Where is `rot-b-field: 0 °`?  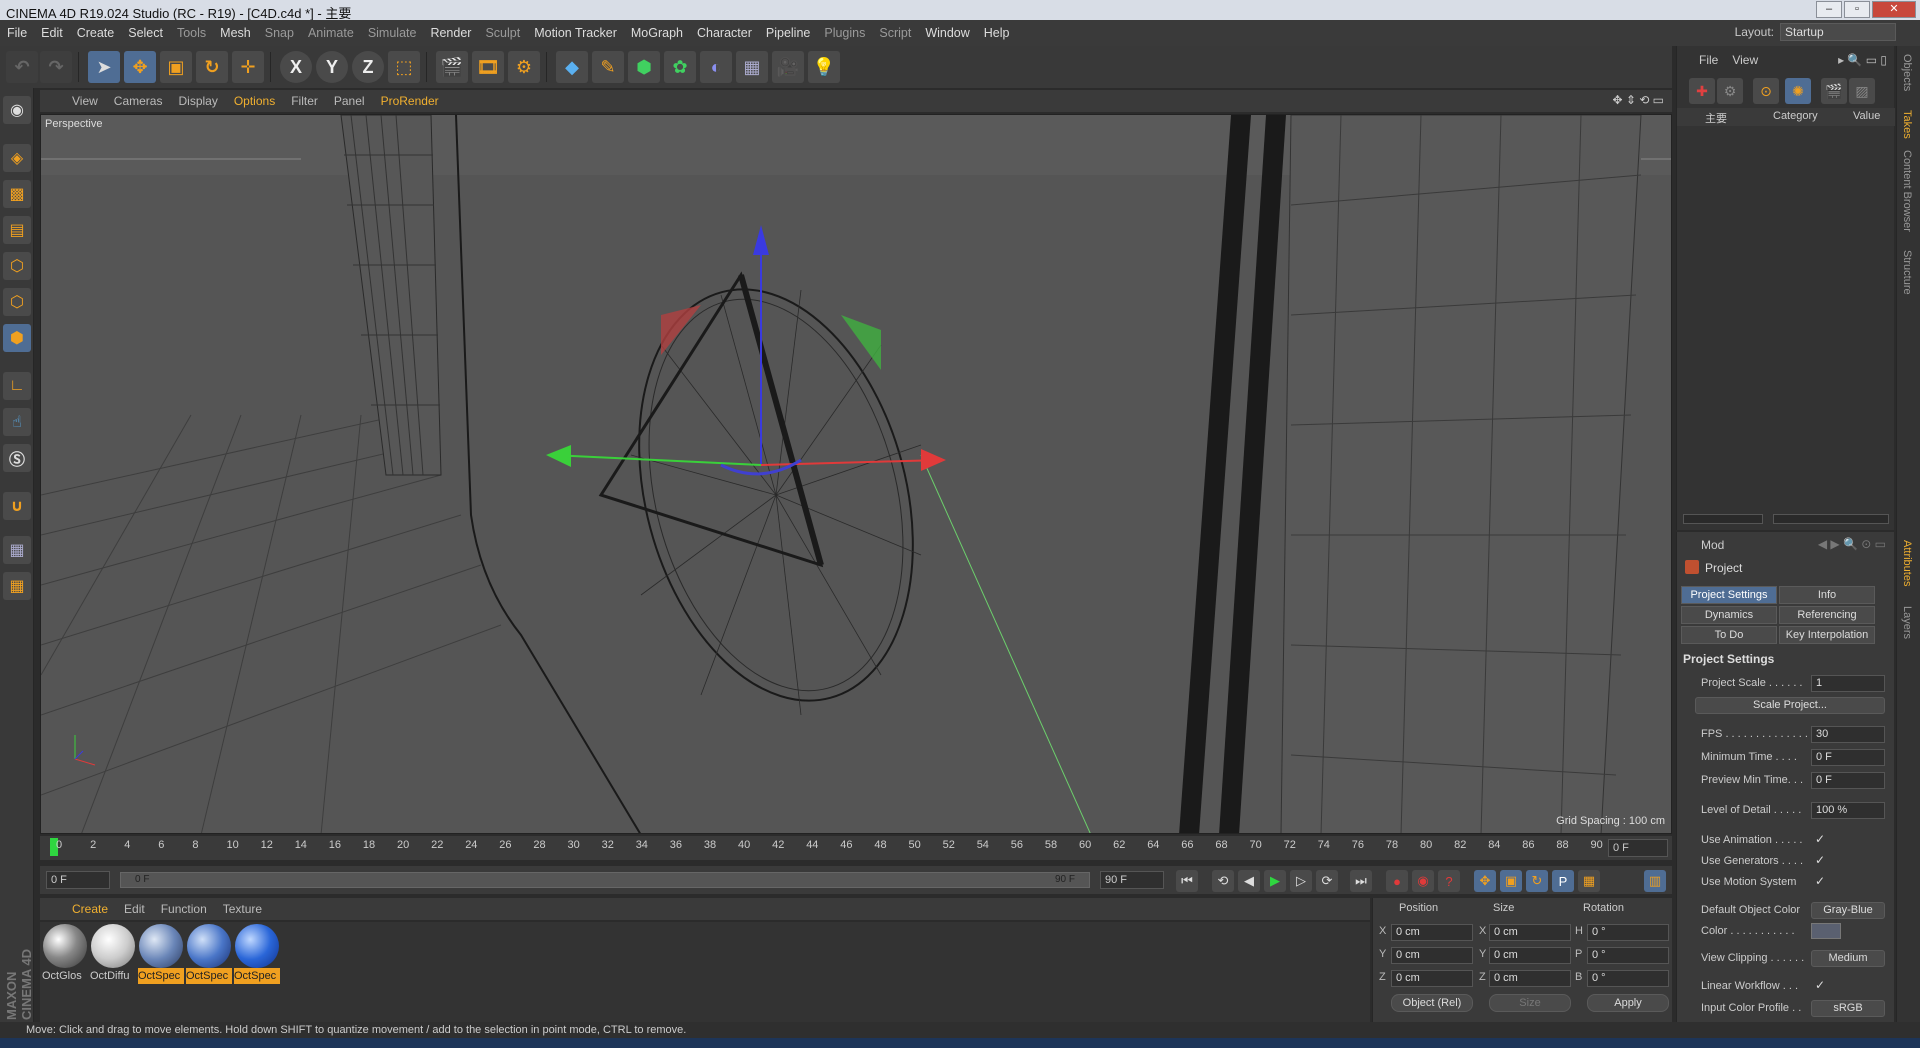
rot-b-field: 0 ° is located at coordinates (1628, 978).